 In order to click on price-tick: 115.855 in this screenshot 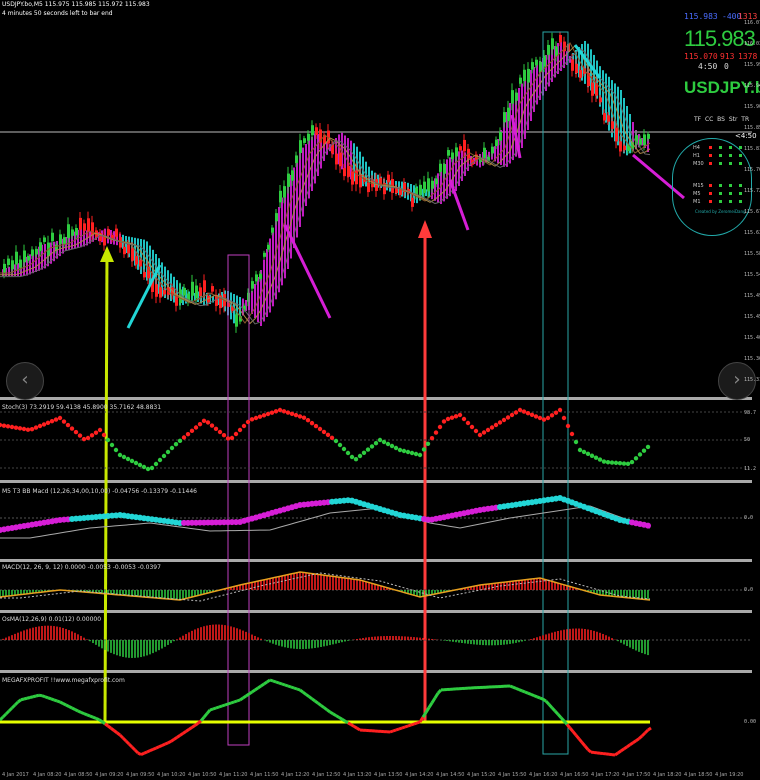, I will do `click(752, 128)`.